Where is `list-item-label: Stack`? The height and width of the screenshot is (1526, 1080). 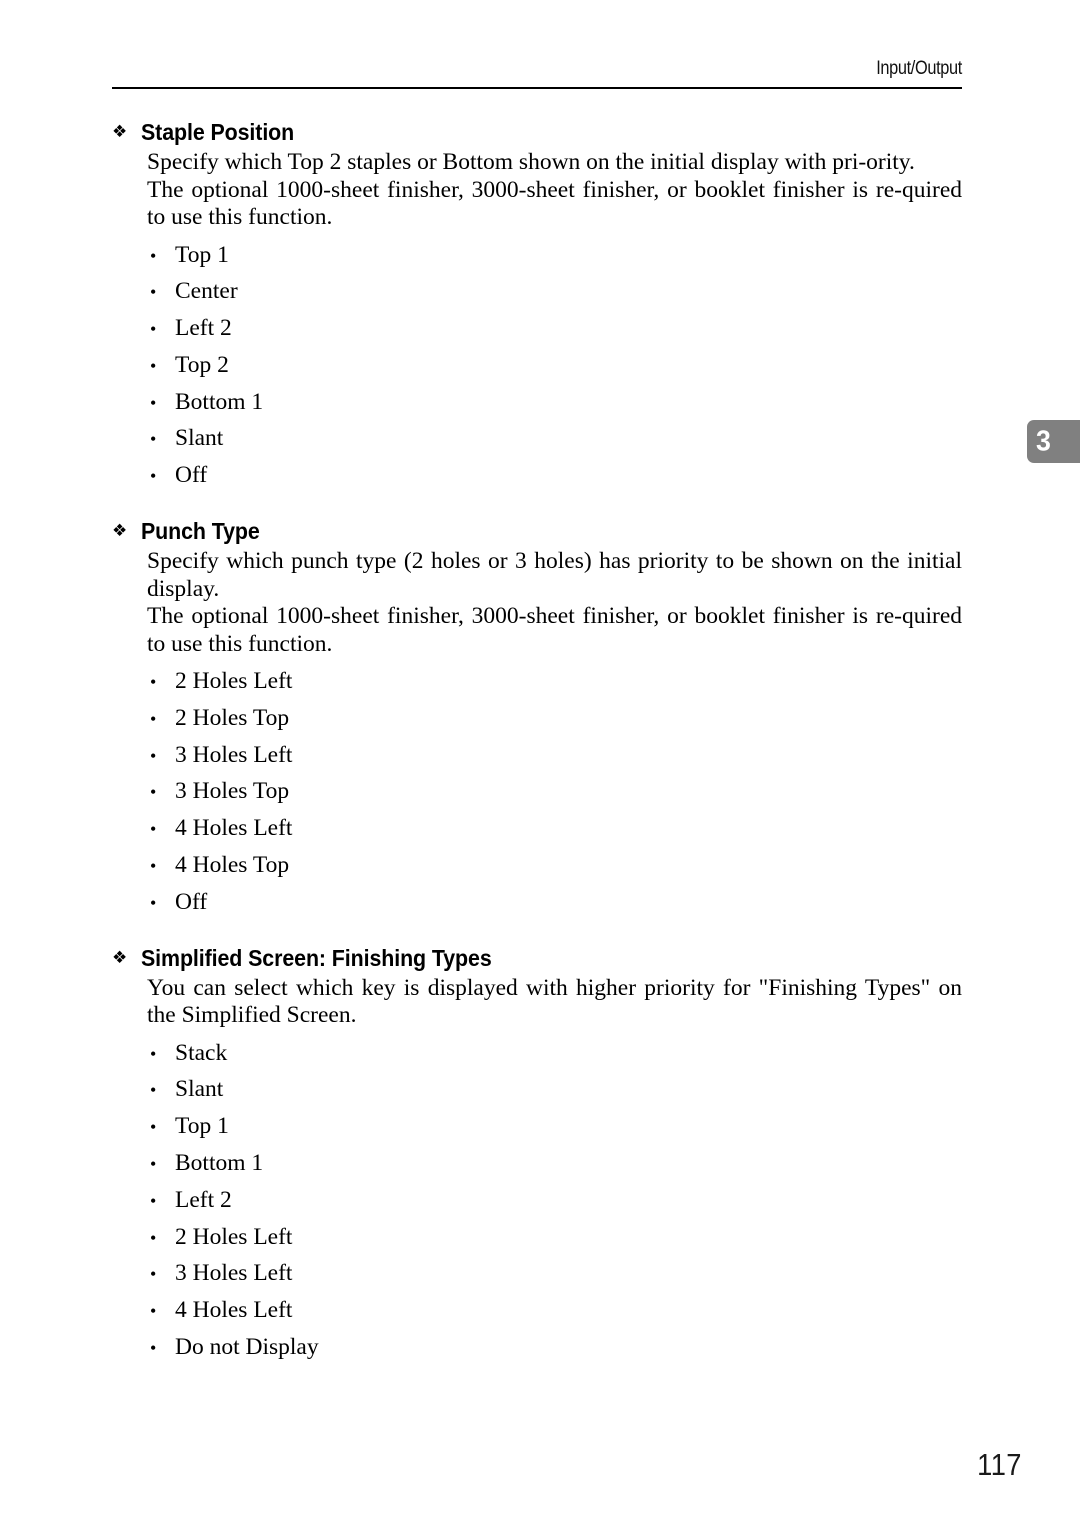
list-item-label: Stack is located at coordinates (201, 1052).